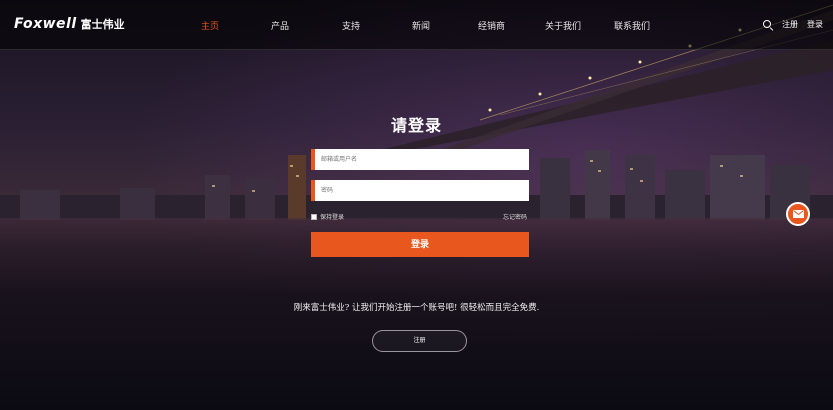  I want to click on nav-item-dealers: 经销商, so click(491, 25).